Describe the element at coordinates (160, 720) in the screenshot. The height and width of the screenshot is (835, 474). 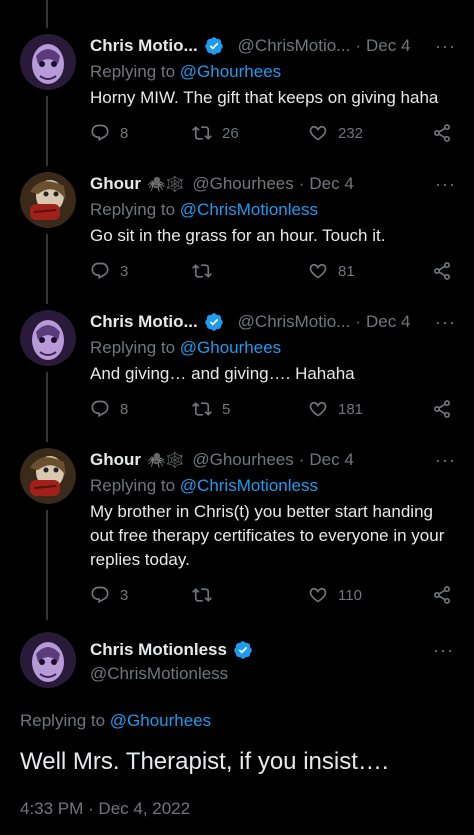
I see `replying-to-link: @Ghourhees` at that location.